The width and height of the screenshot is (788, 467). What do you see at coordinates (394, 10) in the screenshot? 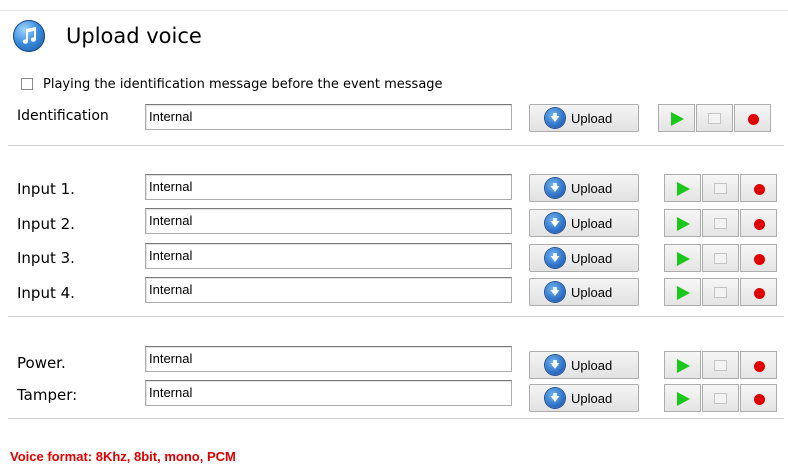
I see `top-divider` at bounding box center [394, 10].